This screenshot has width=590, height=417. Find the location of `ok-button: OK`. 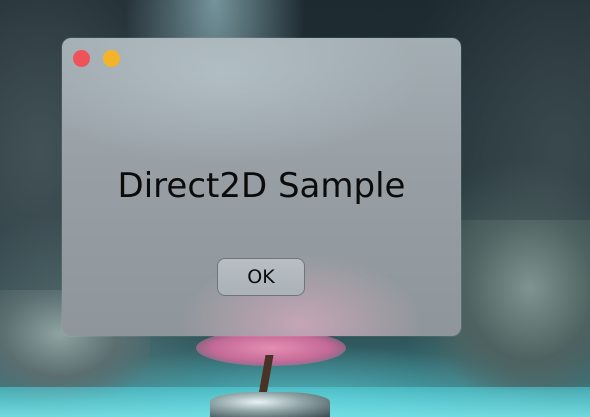

ok-button: OK is located at coordinates (261, 277).